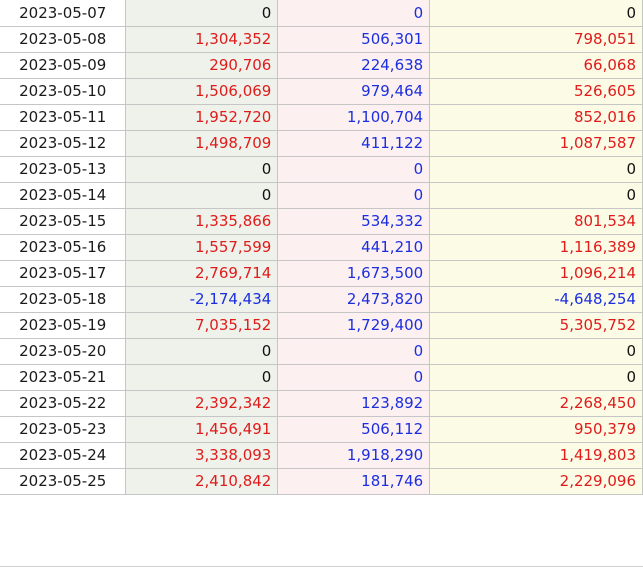  What do you see at coordinates (202, 403) in the screenshot?
I see `value-a-cell: 2,392,342` at bounding box center [202, 403].